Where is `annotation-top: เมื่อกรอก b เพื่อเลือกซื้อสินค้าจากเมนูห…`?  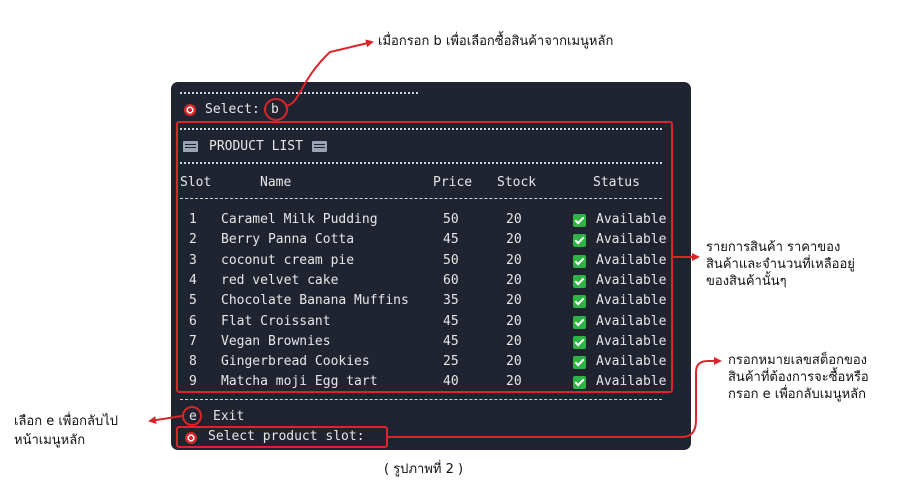 annotation-top: เมื่อกรอก b เพื่อเลือกซื้อสินค้าจากเมนูห… is located at coordinates (496, 41).